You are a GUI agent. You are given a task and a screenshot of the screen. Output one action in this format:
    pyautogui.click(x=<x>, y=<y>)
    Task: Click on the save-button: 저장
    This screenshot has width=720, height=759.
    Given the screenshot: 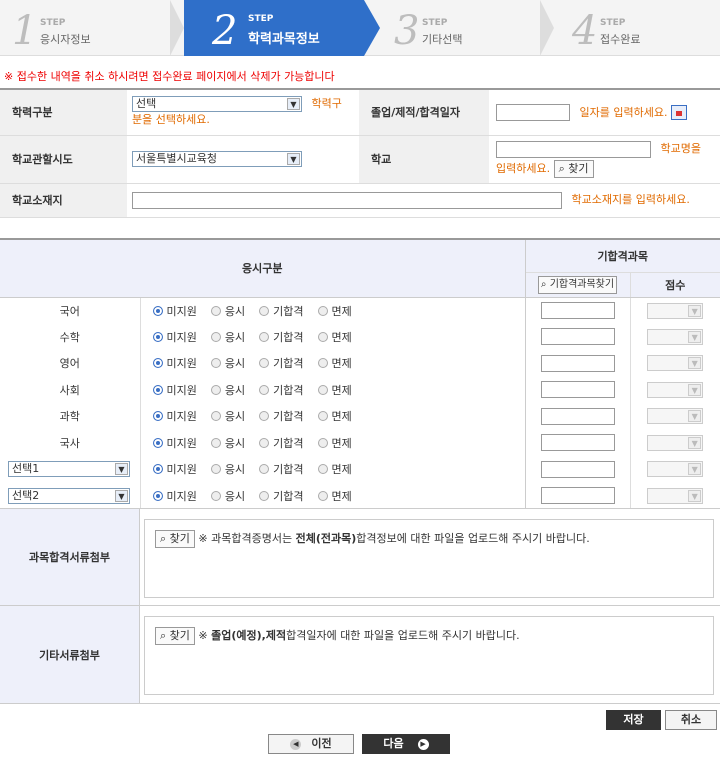 What is the action you would take?
    pyautogui.click(x=633, y=720)
    